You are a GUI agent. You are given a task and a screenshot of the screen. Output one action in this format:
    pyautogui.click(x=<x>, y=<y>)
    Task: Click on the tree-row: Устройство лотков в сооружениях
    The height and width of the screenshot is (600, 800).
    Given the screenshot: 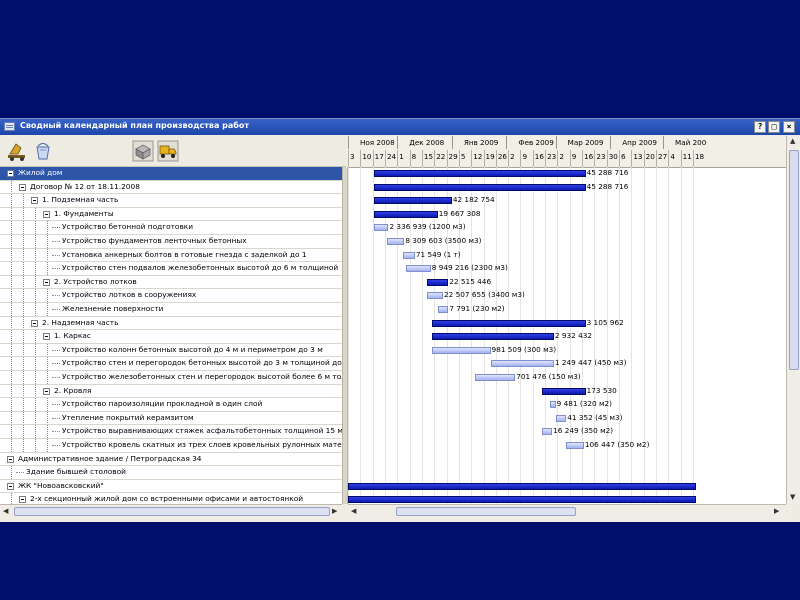 What is the action you would take?
    pyautogui.click(x=171, y=296)
    